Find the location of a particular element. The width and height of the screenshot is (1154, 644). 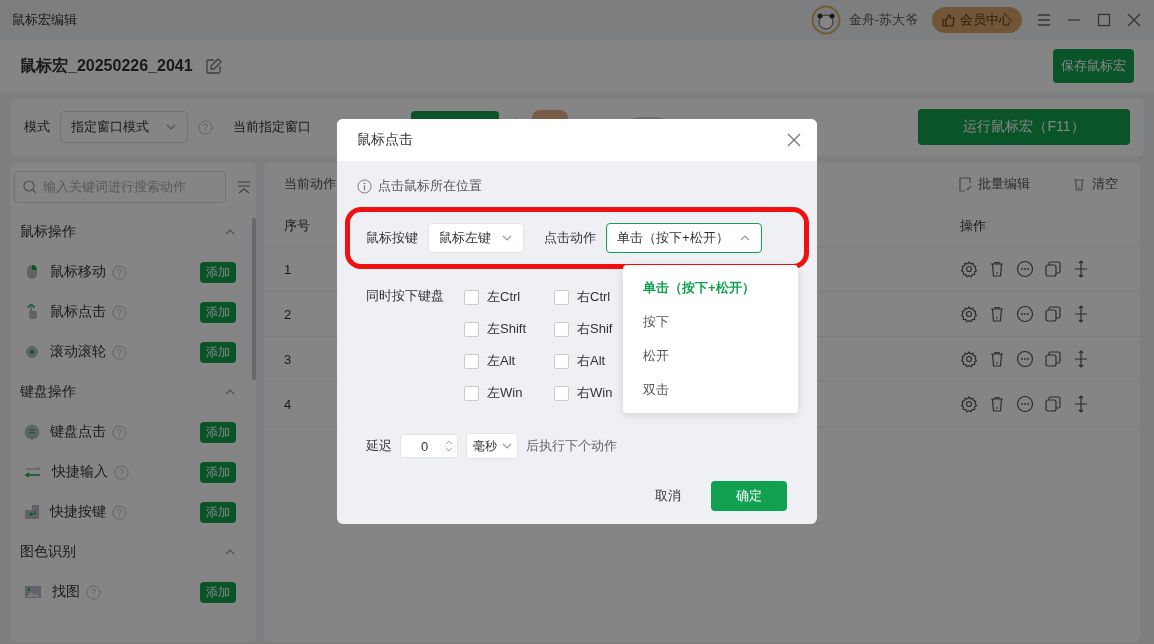

delay-suffix: 后执行下个动作 is located at coordinates (571, 446).